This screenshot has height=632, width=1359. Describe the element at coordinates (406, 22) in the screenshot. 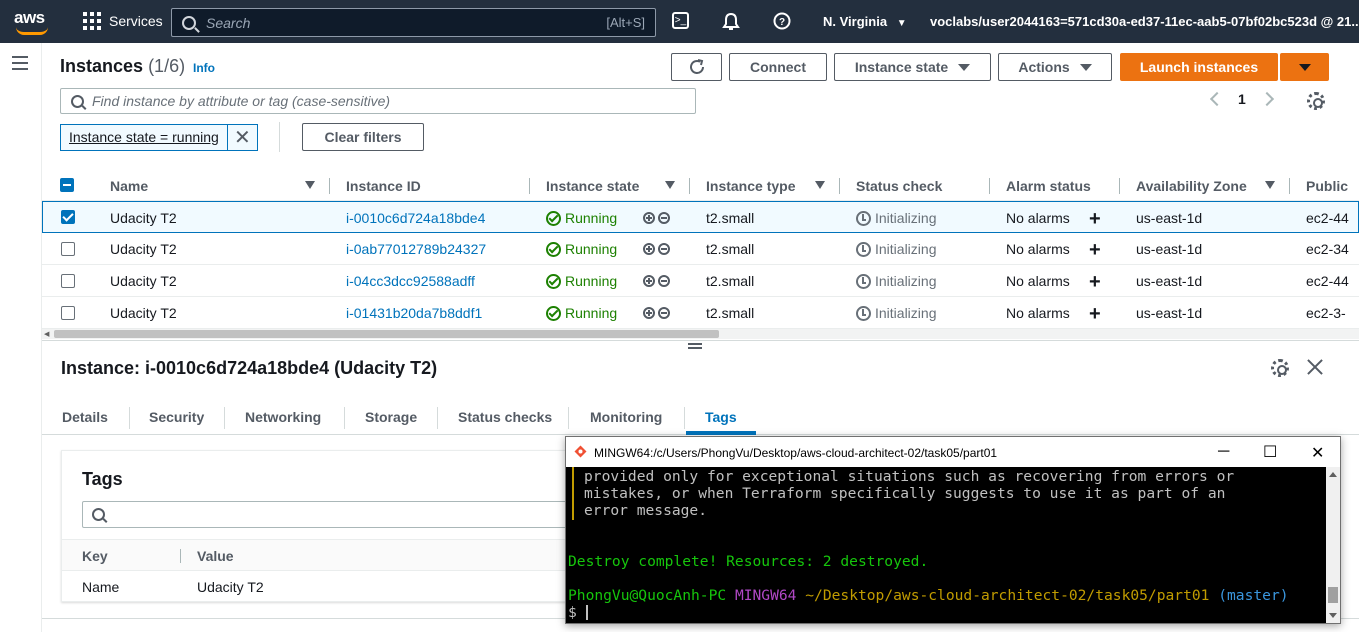

I see `global-search-input` at that location.